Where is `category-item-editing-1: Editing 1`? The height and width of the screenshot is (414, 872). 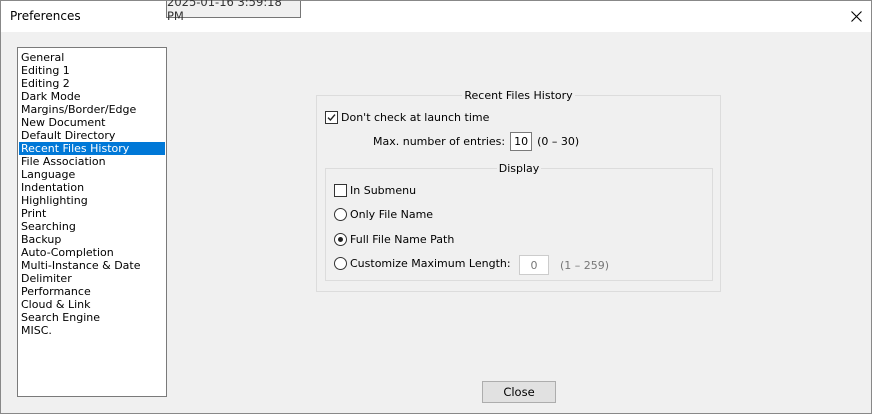 category-item-editing-1: Editing 1 is located at coordinates (92, 70).